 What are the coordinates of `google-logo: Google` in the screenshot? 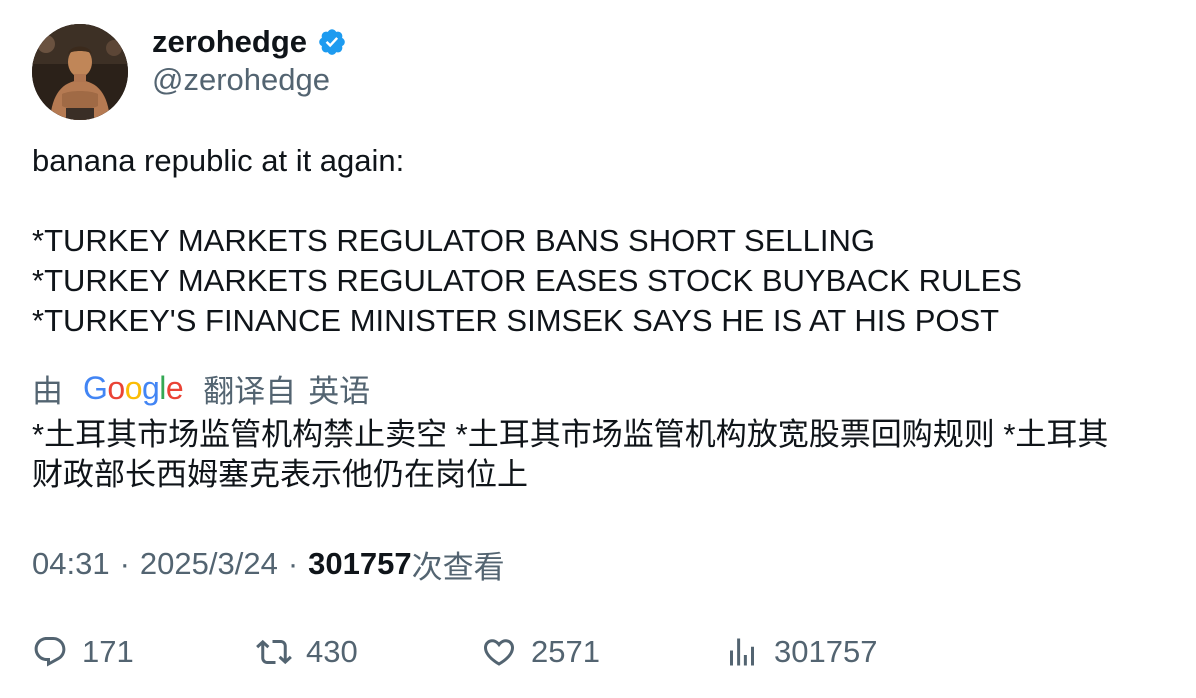 It's located at (133, 388).